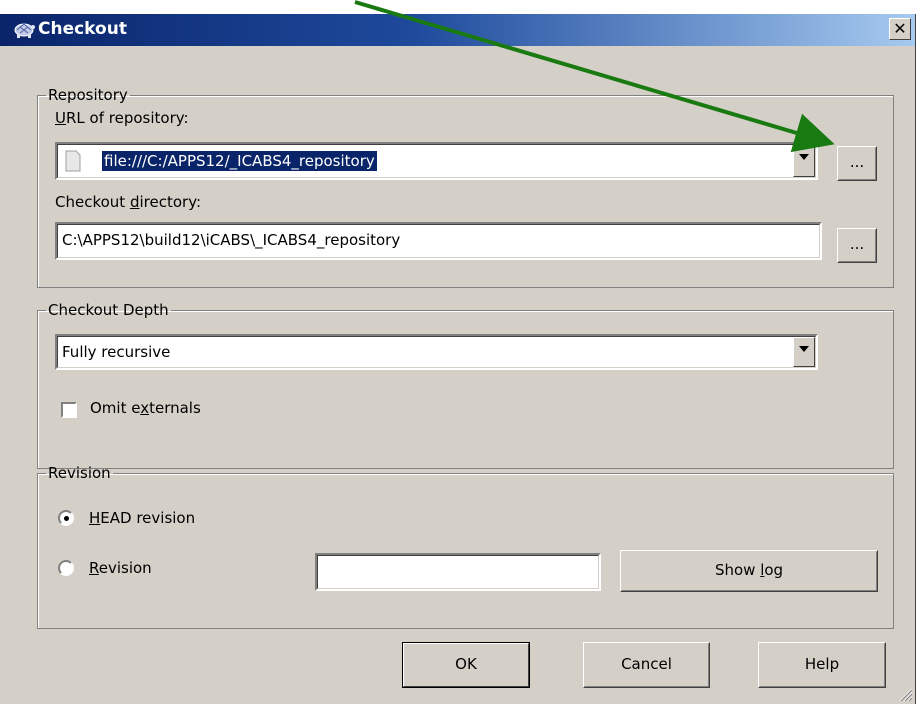 This screenshot has height=704, width=917. I want to click on annotation-arrow, so click(594, 76).